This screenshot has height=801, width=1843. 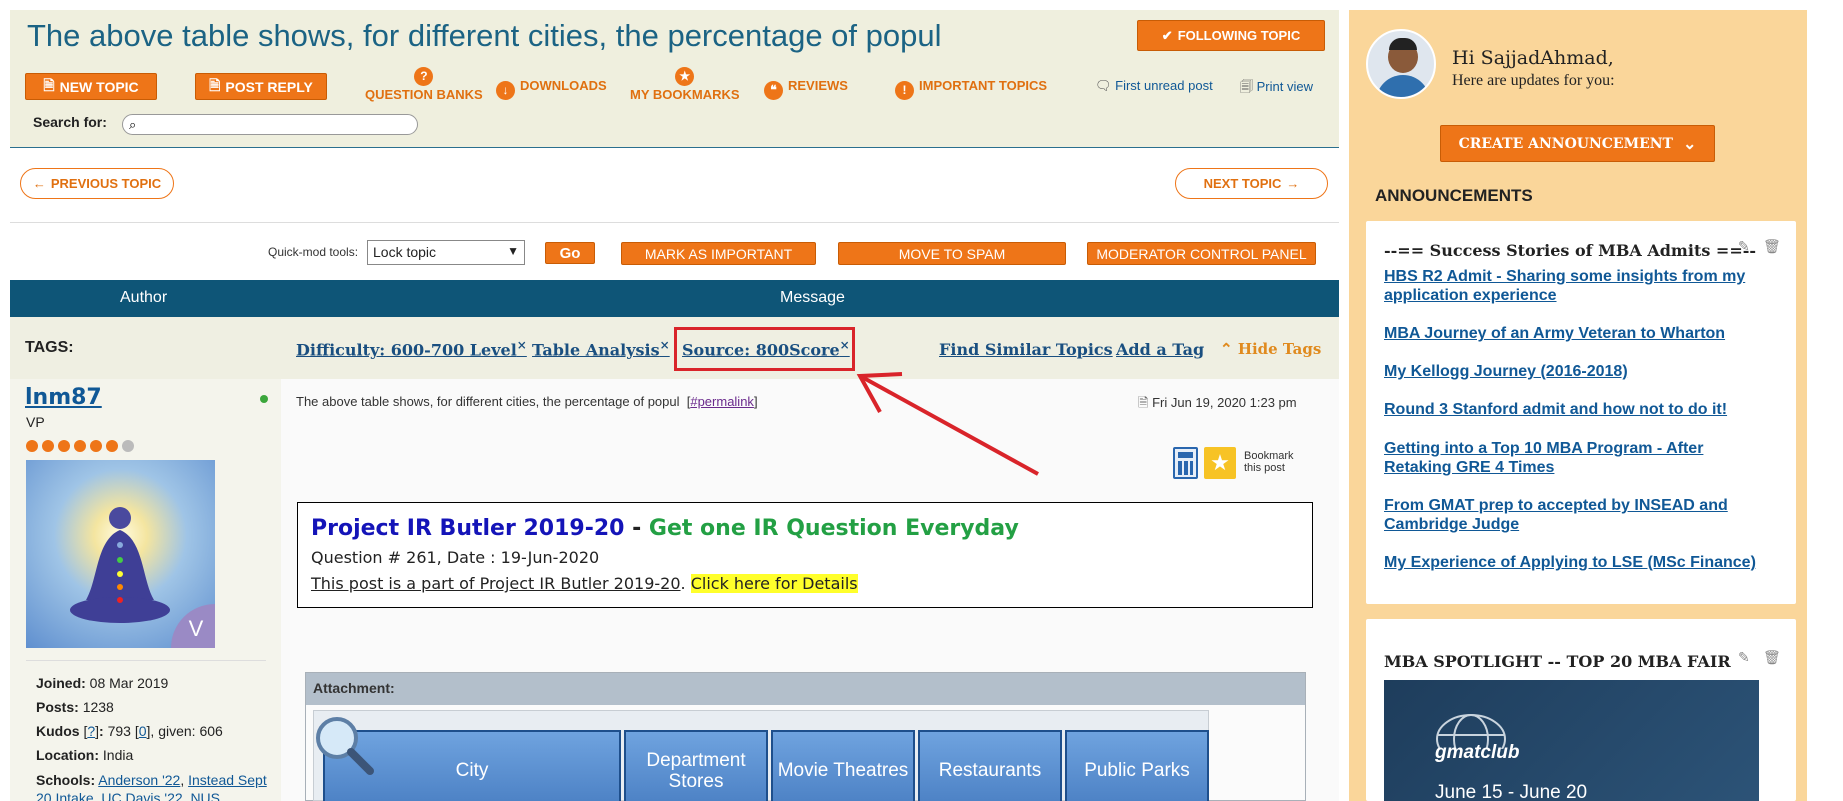 I want to click on speech-icon: 🗨, so click(x=1103, y=85).